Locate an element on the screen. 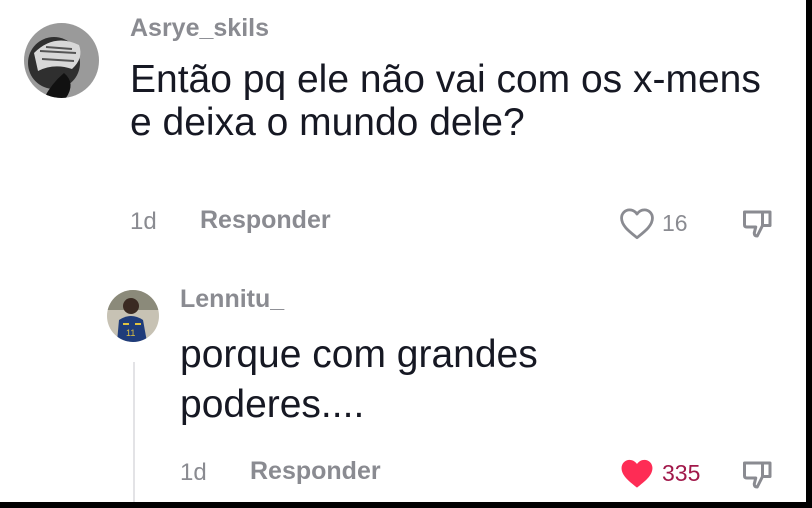 This screenshot has height=508, width=812. comment-timestamp: 1d is located at coordinates (143, 221).